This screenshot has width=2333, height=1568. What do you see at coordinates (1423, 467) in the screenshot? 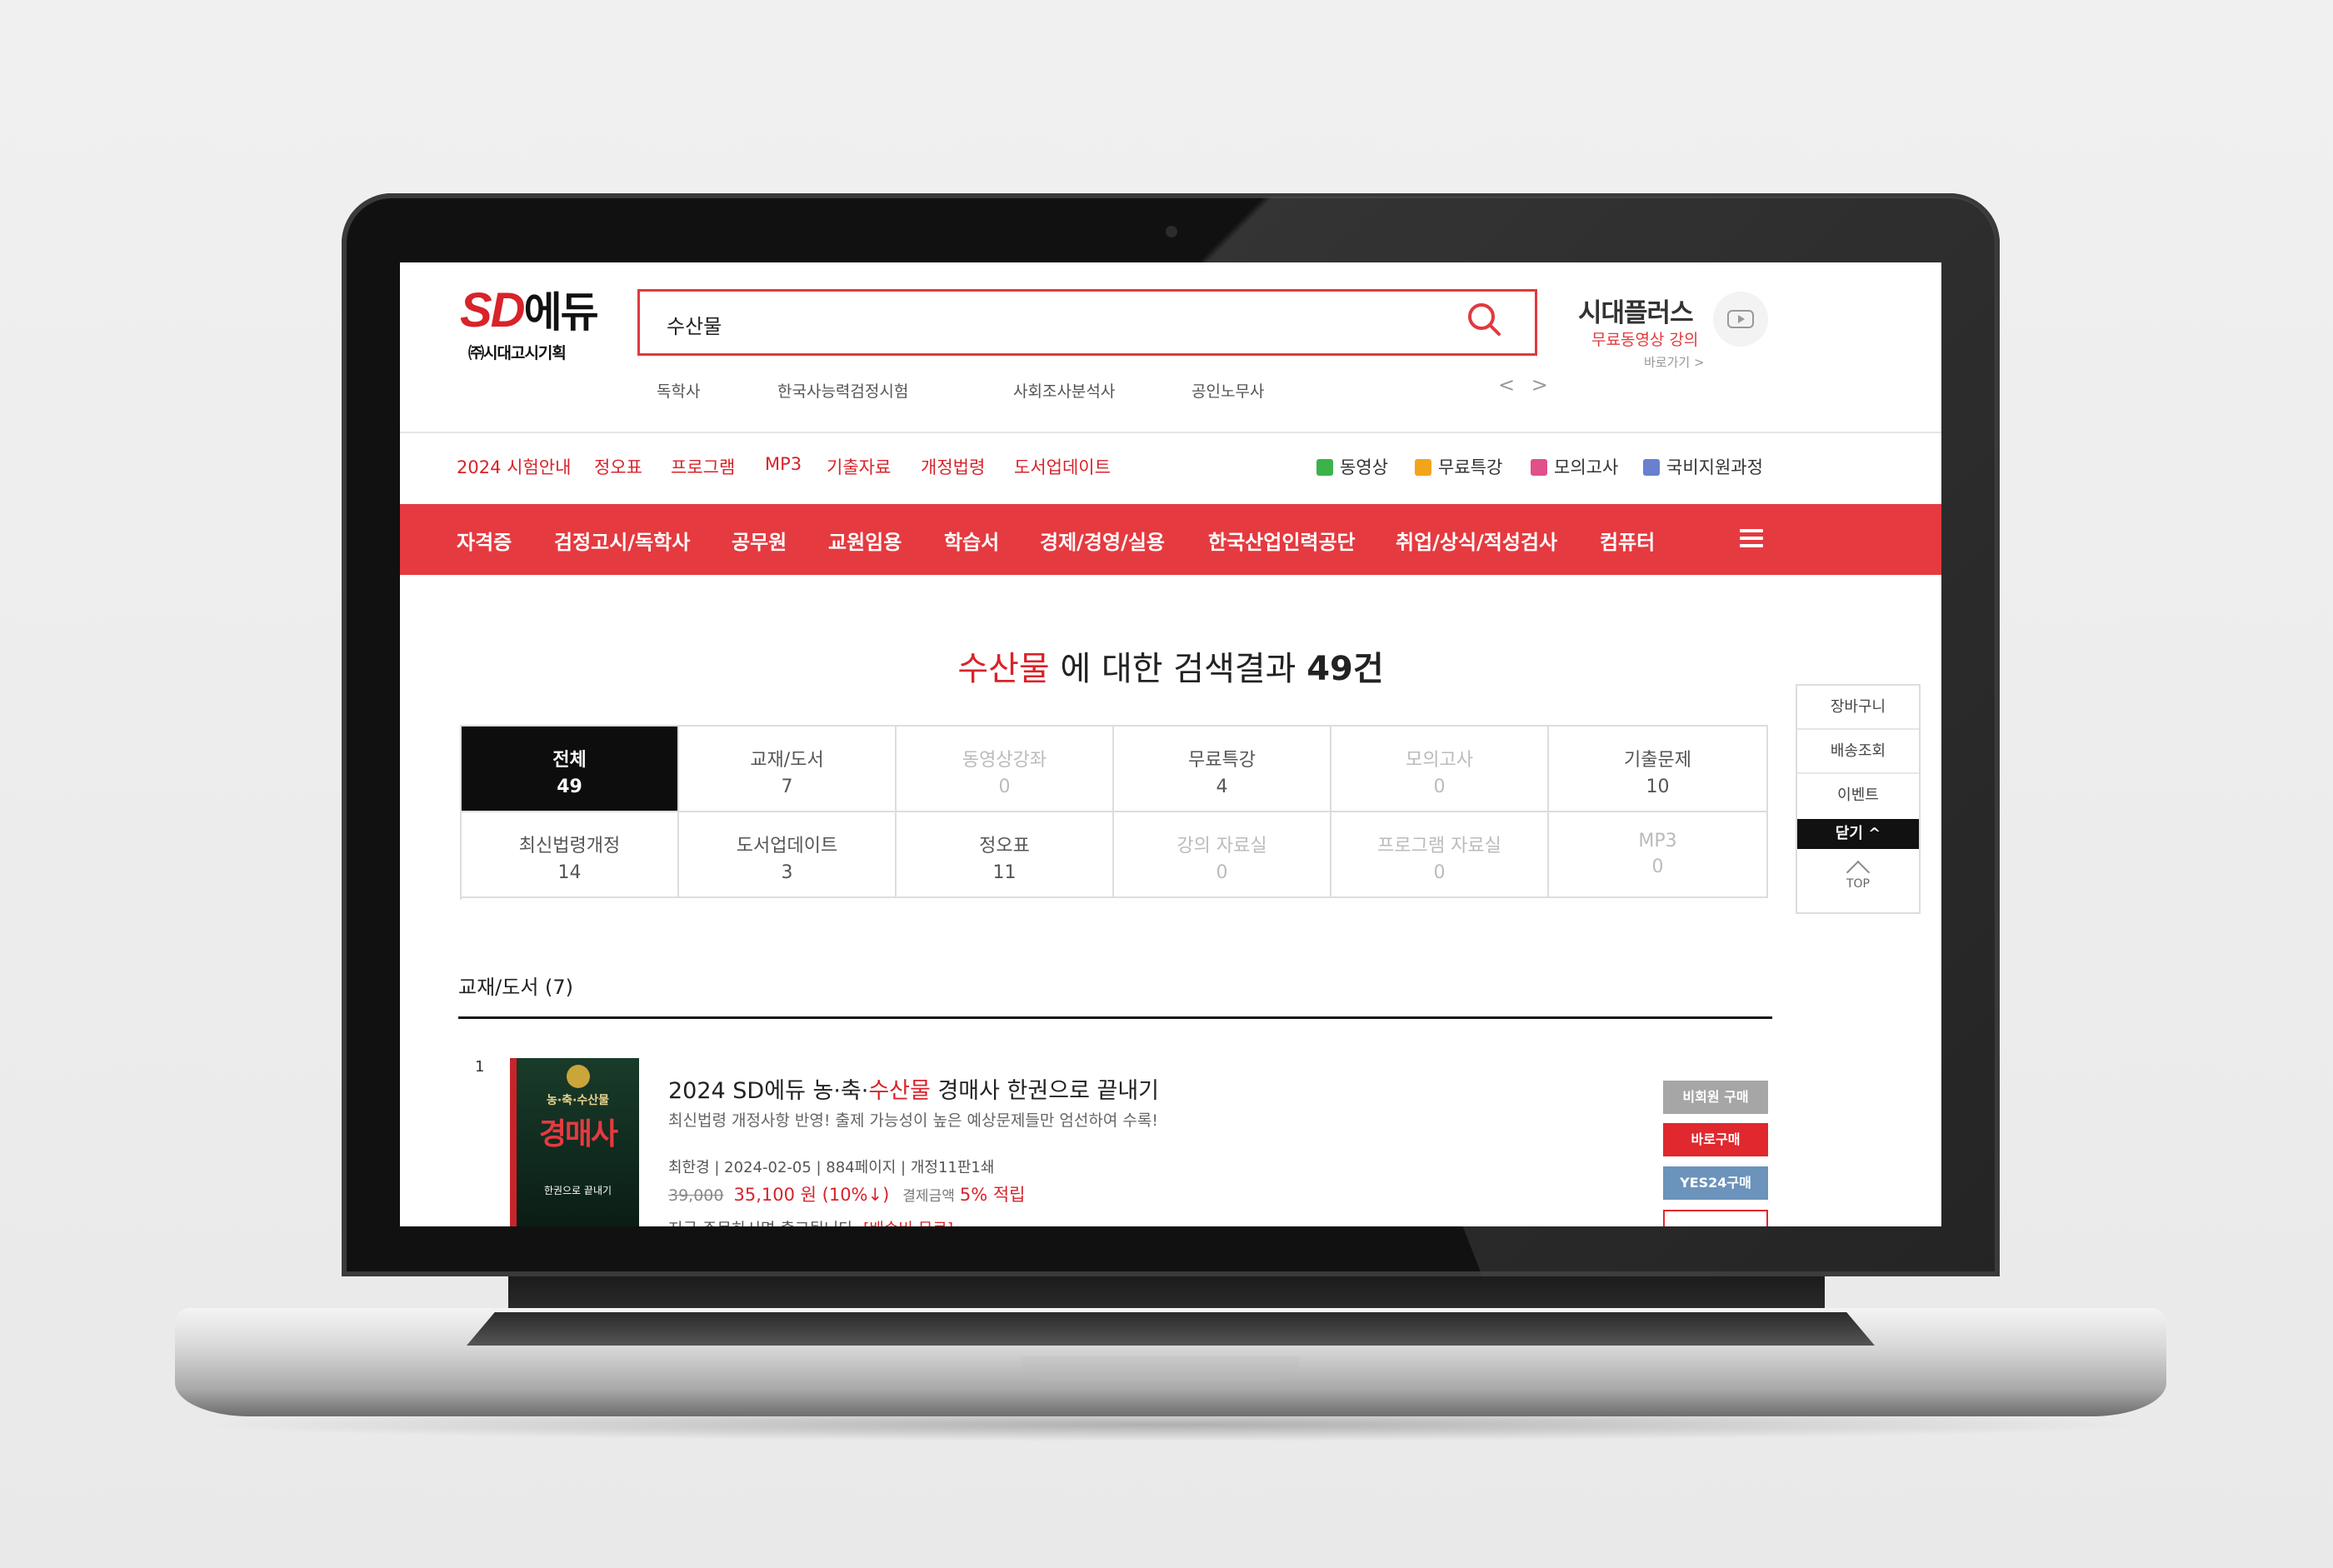
I see `plus-icon` at bounding box center [1423, 467].